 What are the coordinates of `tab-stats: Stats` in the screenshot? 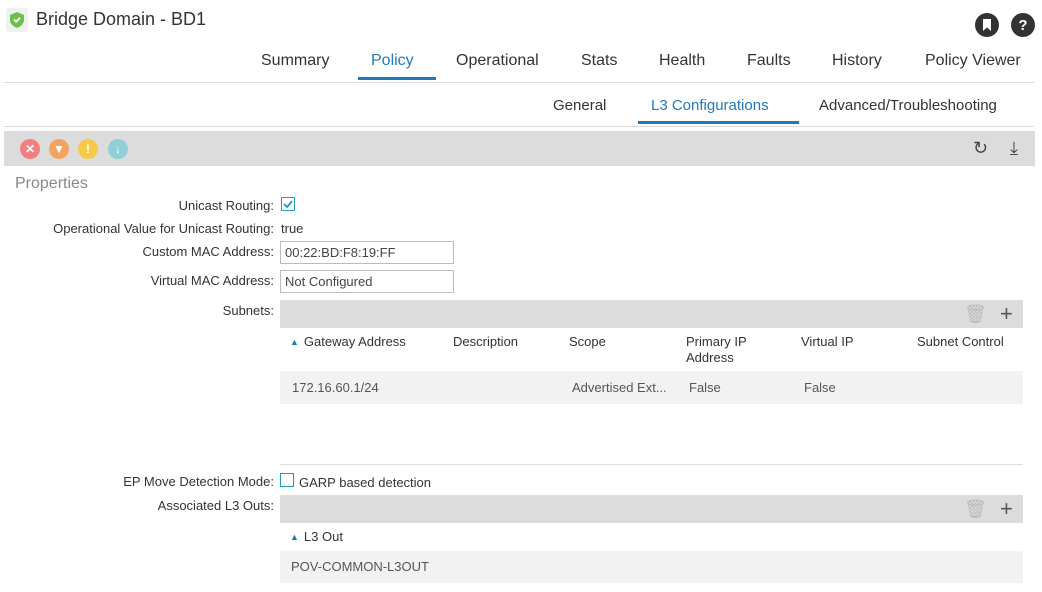 It's located at (599, 61).